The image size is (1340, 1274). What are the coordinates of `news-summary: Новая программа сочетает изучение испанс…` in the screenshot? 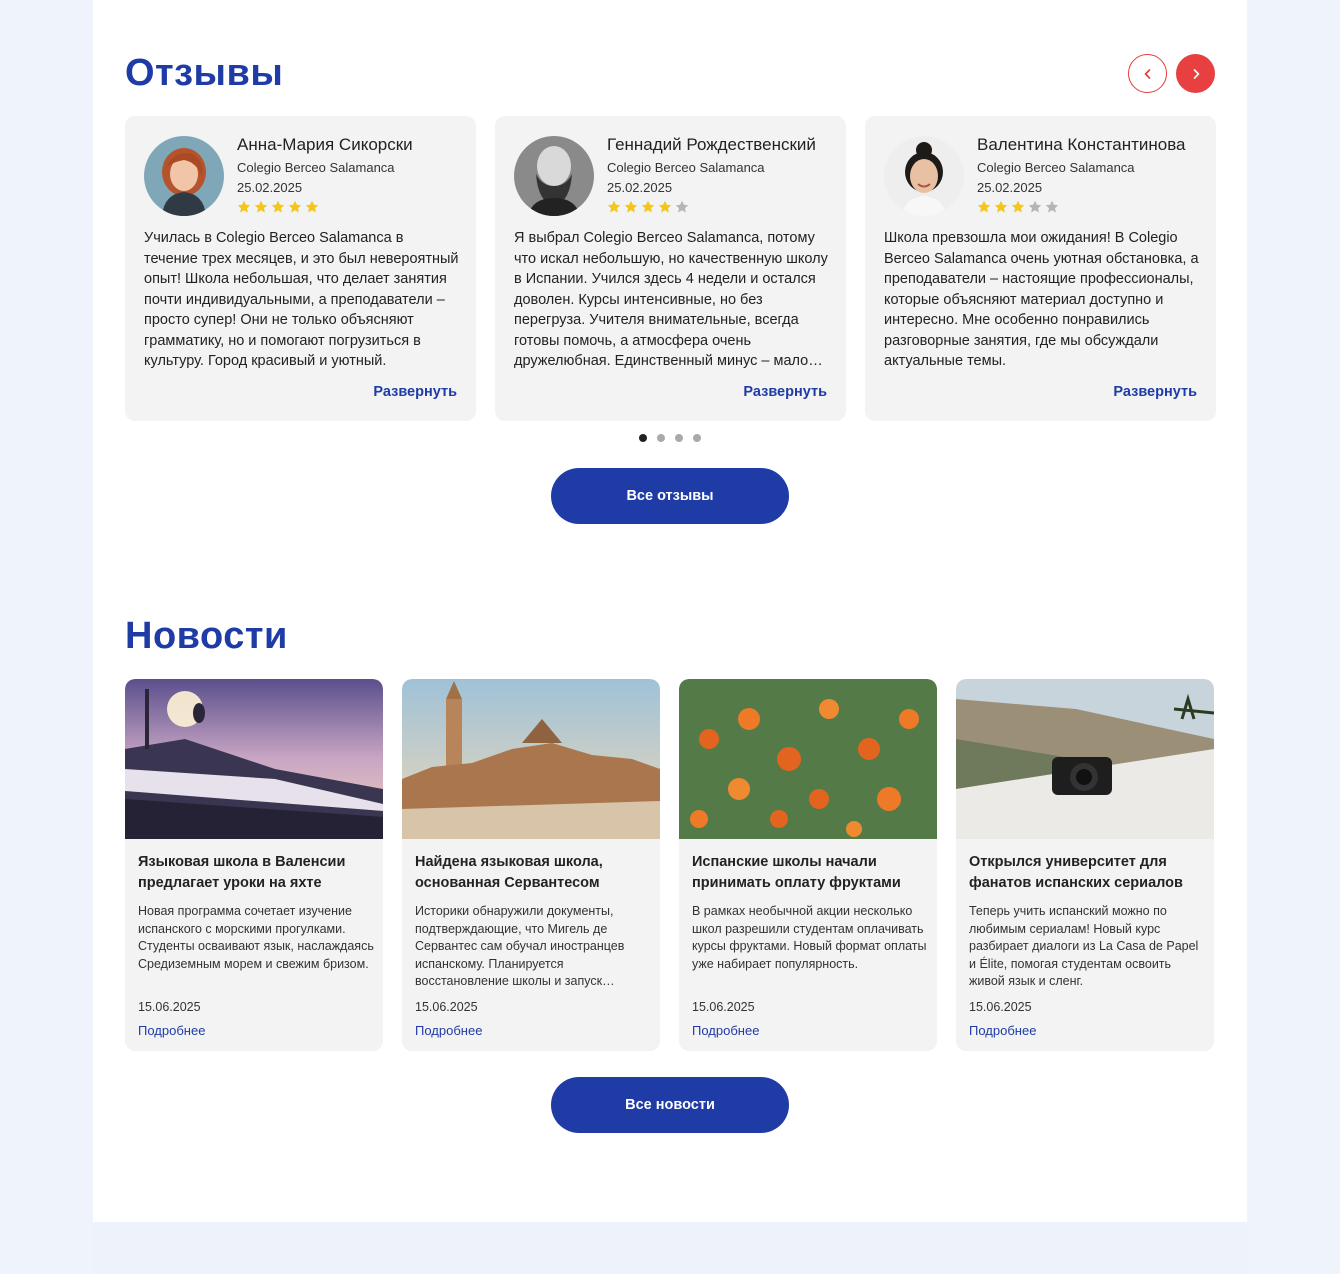 It's located at (256, 937).